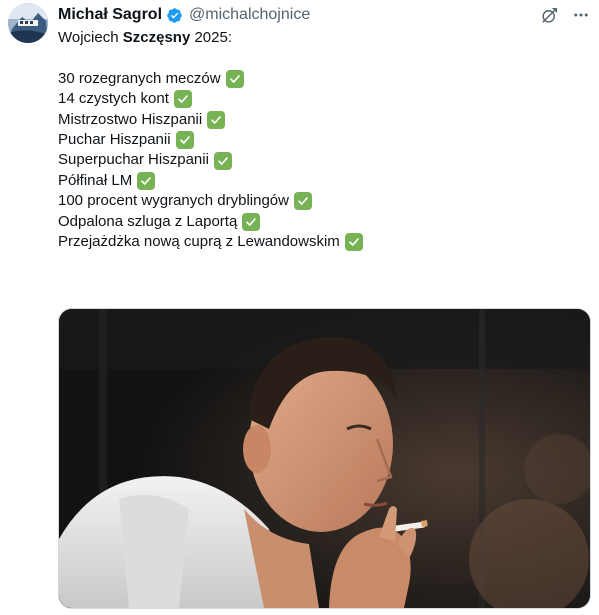  What do you see at coordinates (156, 37) in the screenshot?
I see `player-name: Szczęsny` at bounding box center [156, 37].